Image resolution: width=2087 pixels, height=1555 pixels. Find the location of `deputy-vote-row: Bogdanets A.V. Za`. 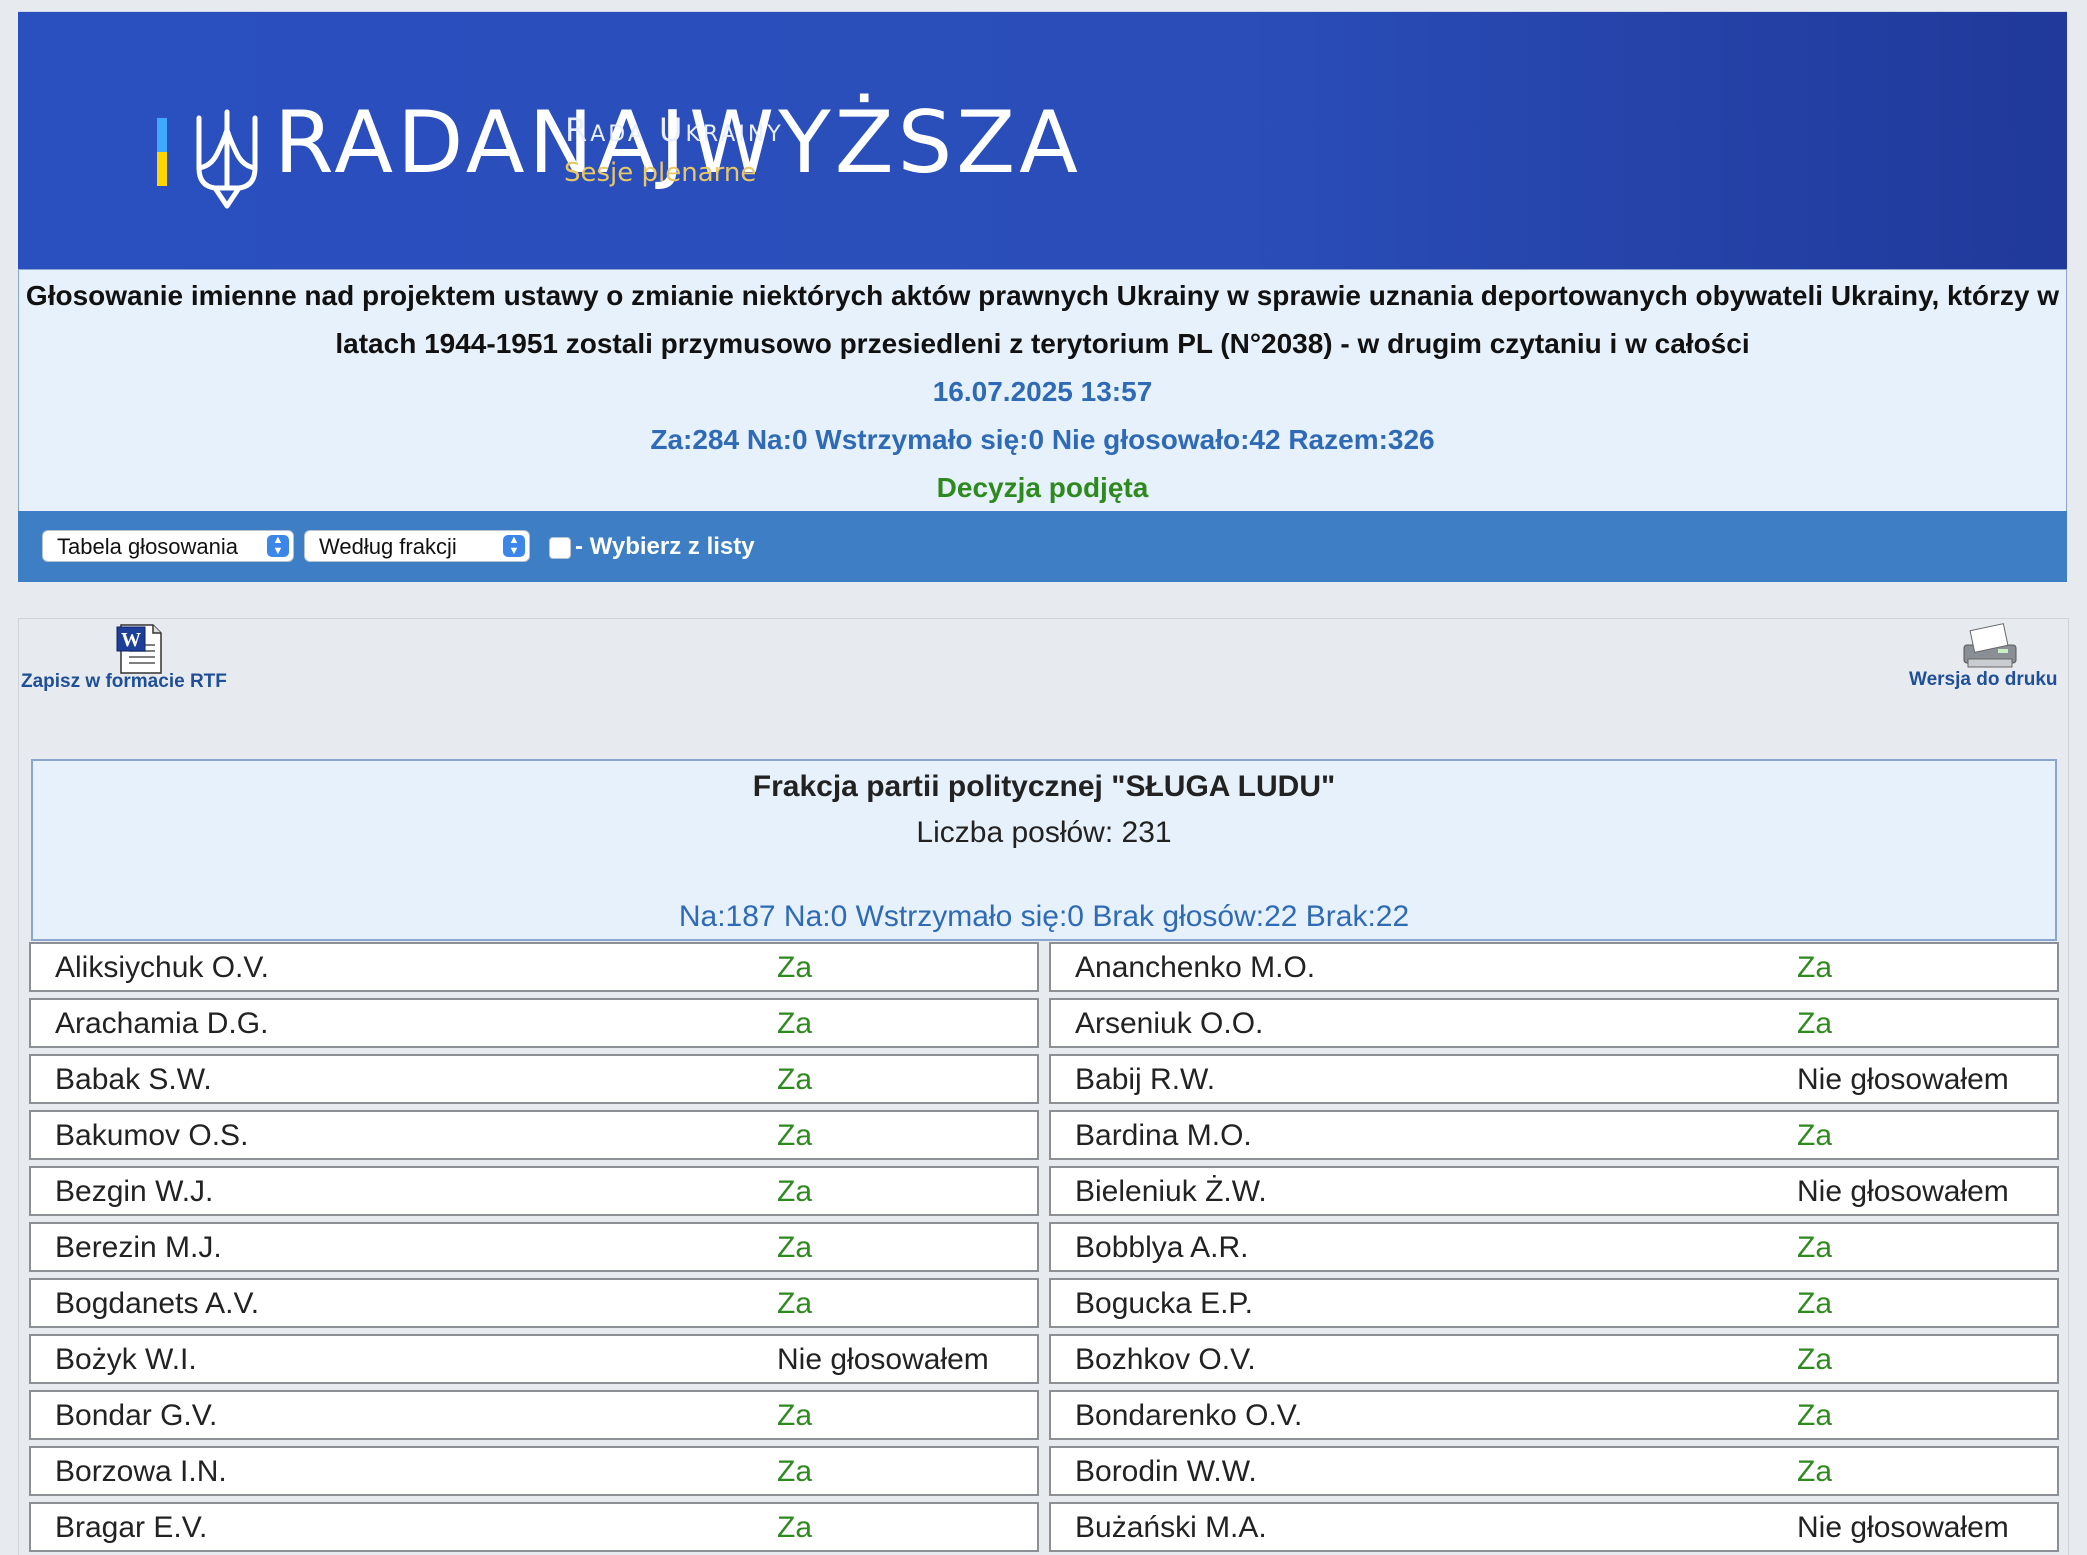

deputy-vote-row: Bogdanets A.V. Za is located at coordinates (534, 1303).